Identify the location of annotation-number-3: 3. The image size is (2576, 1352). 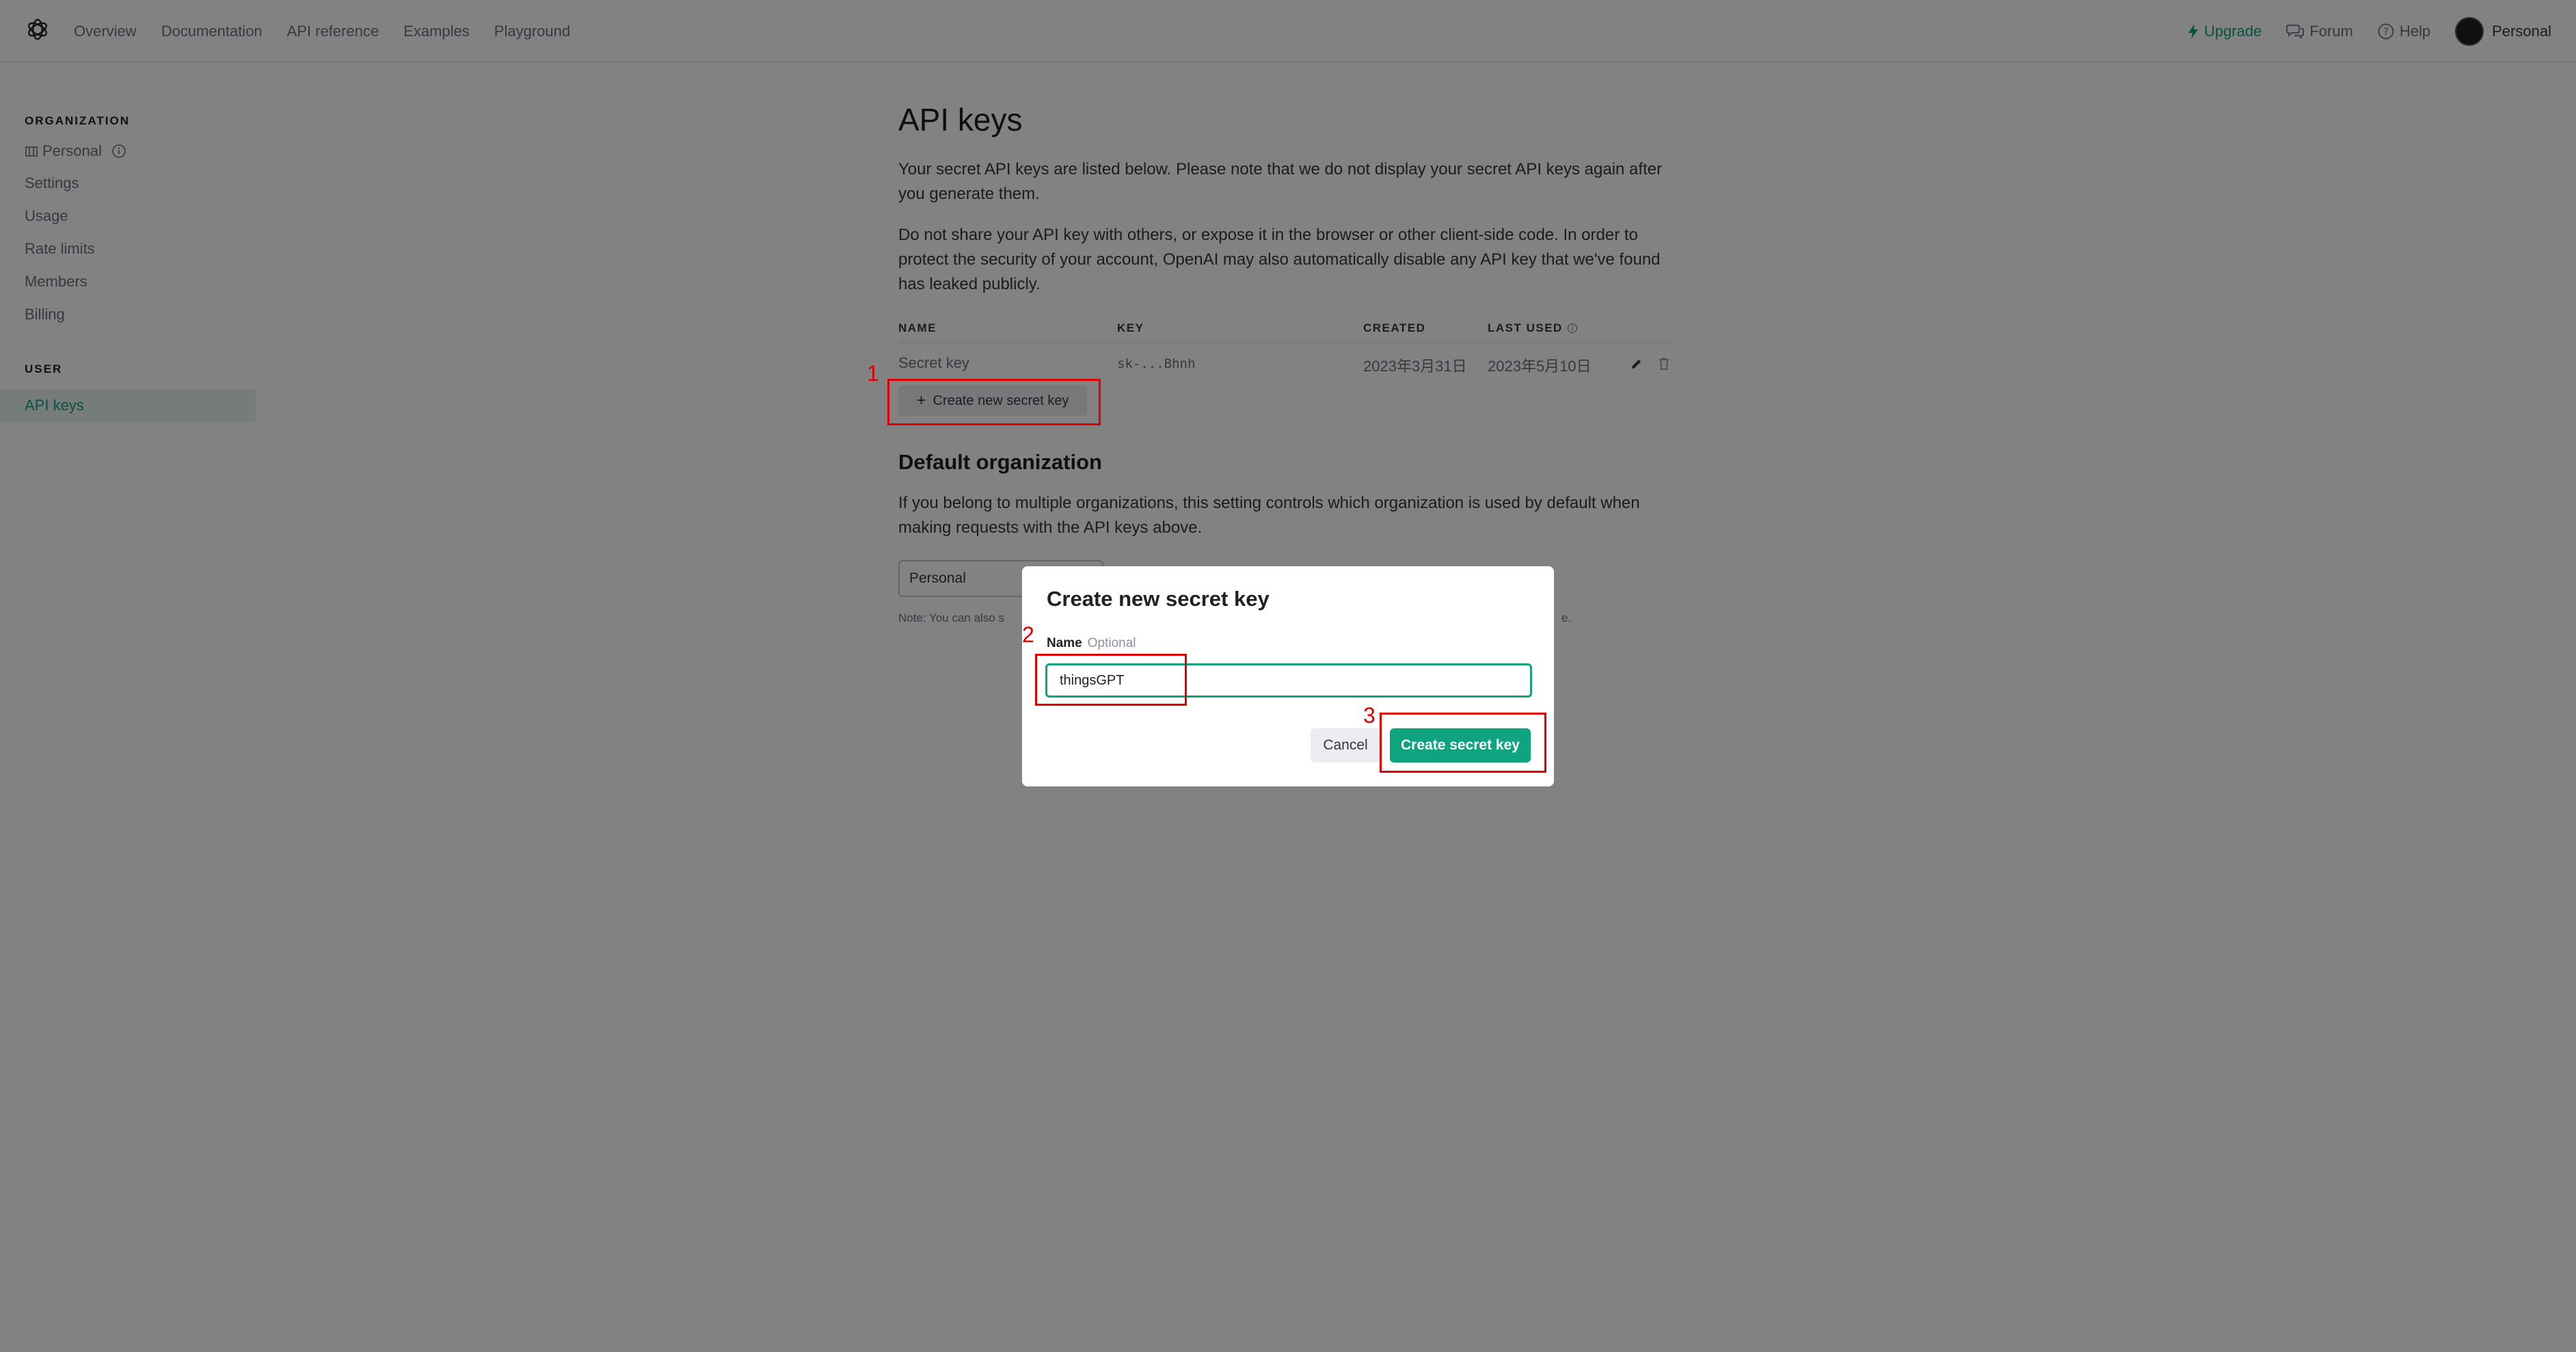
(1369, 715).